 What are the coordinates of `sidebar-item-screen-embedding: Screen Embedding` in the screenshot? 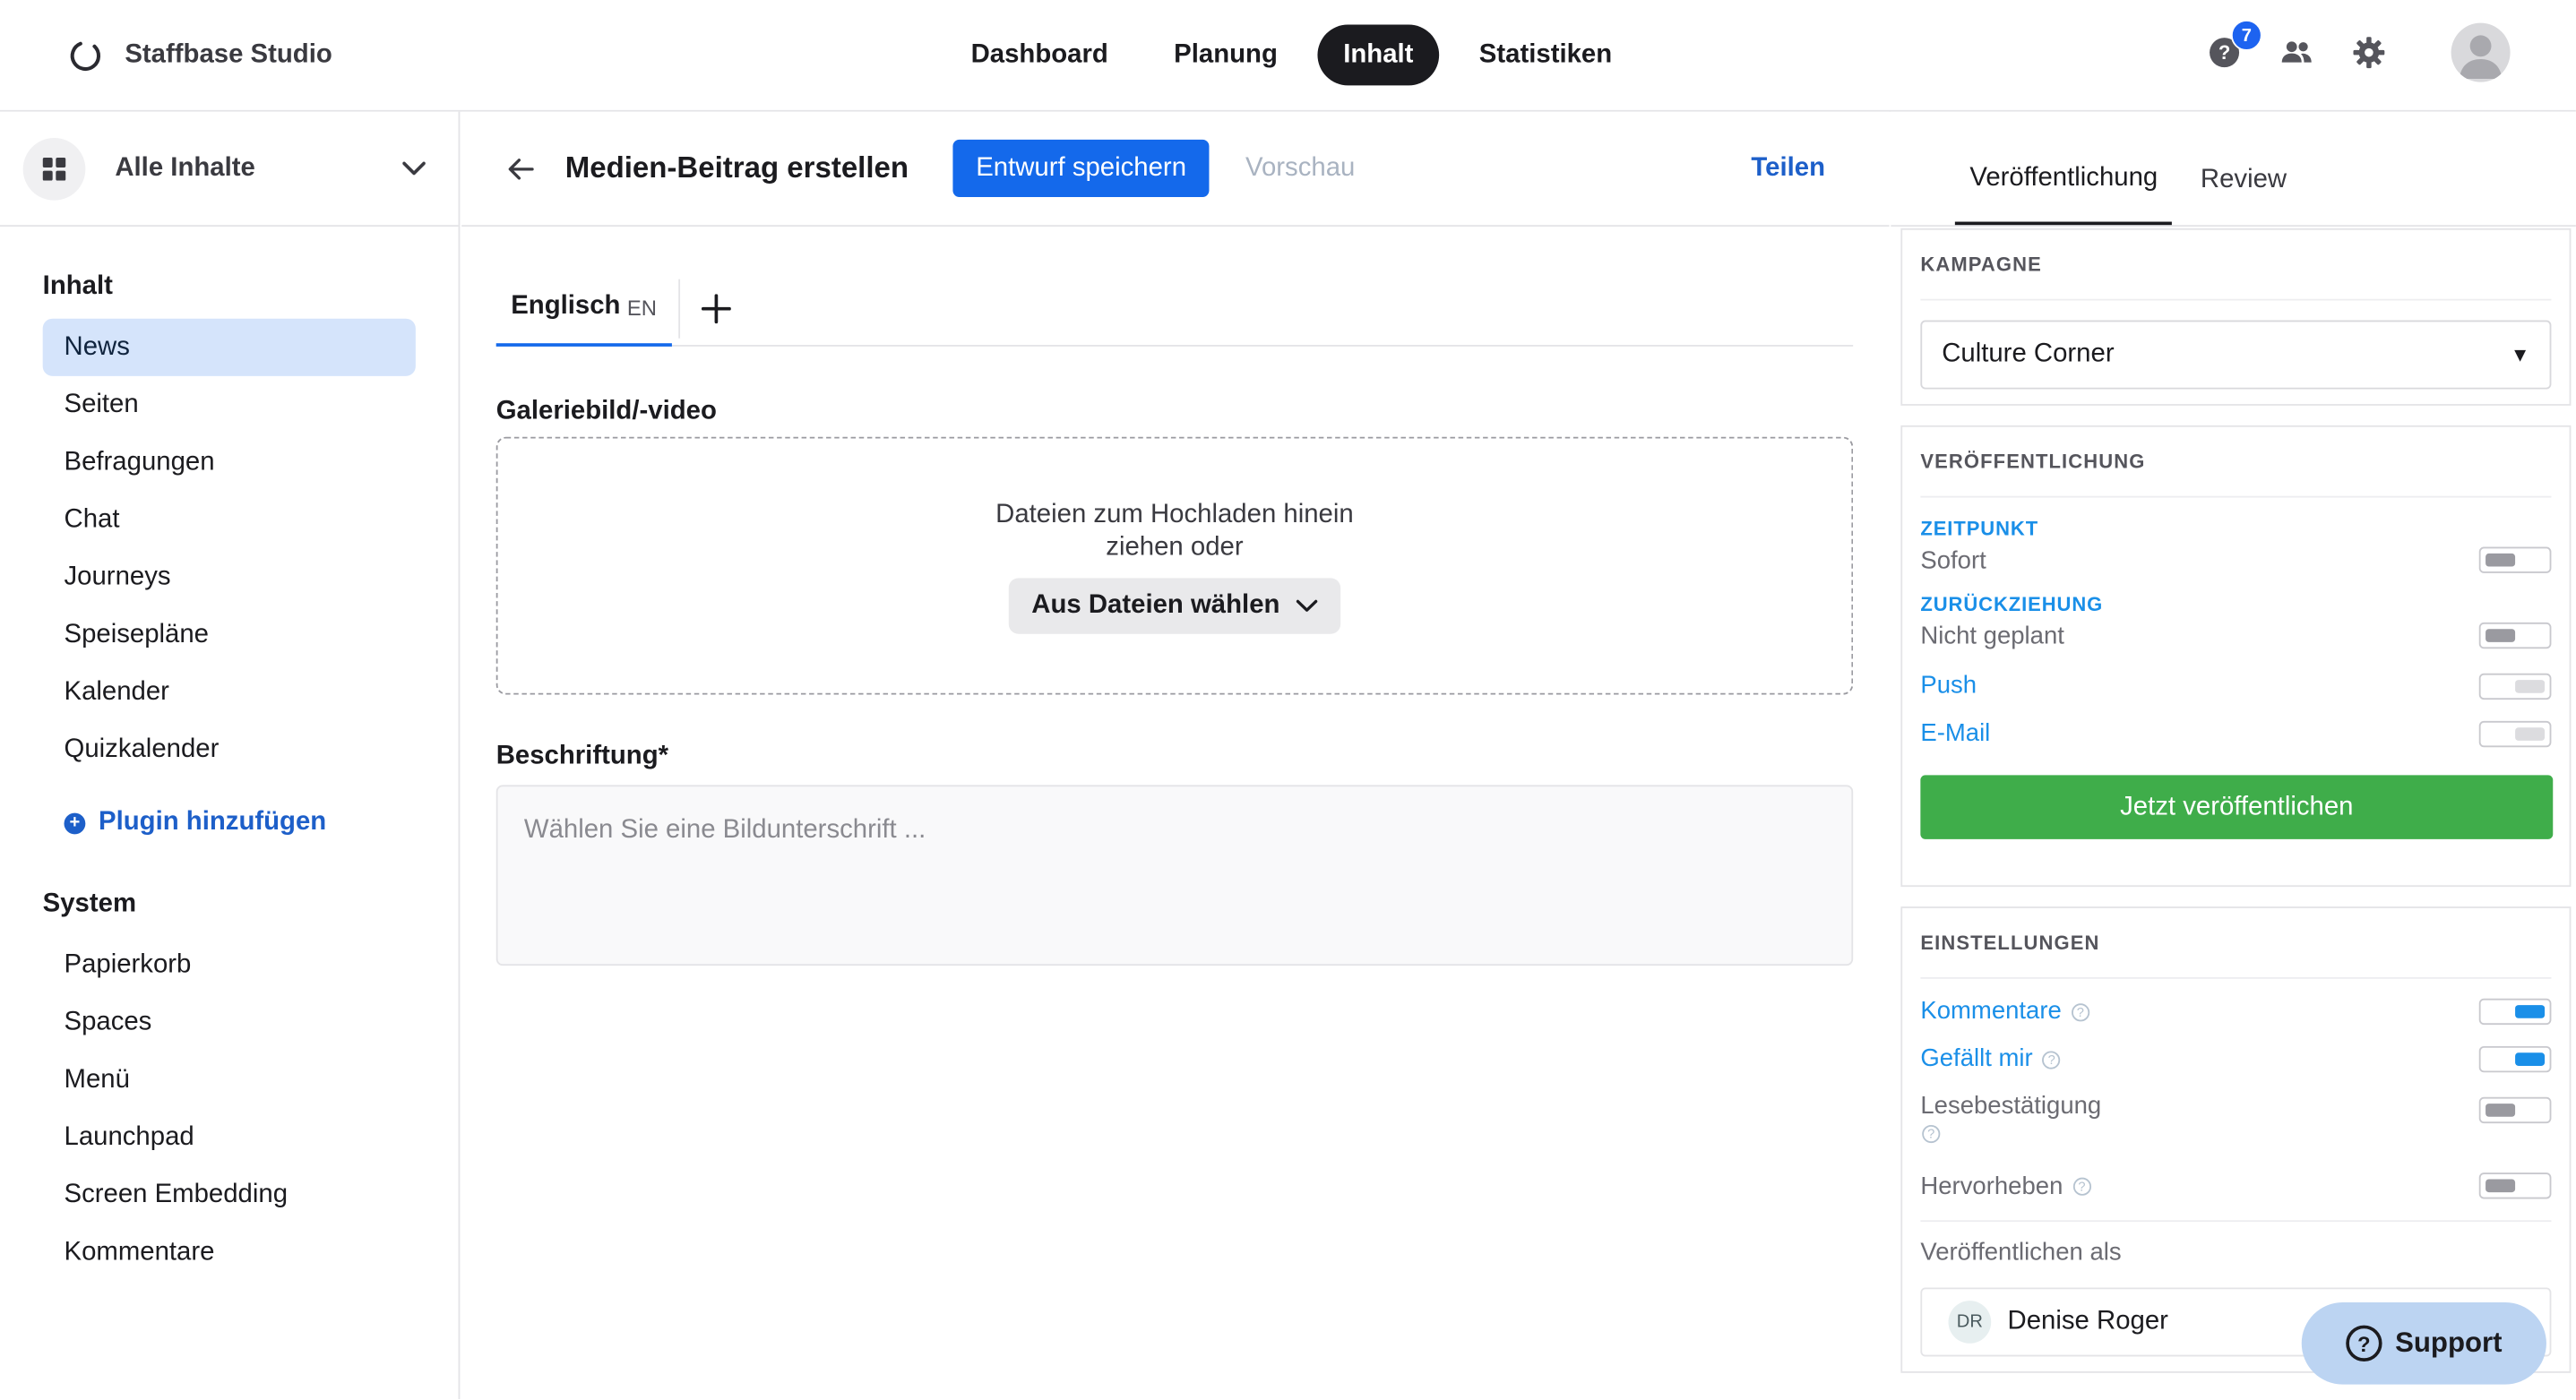 It's located at (230, 1195).